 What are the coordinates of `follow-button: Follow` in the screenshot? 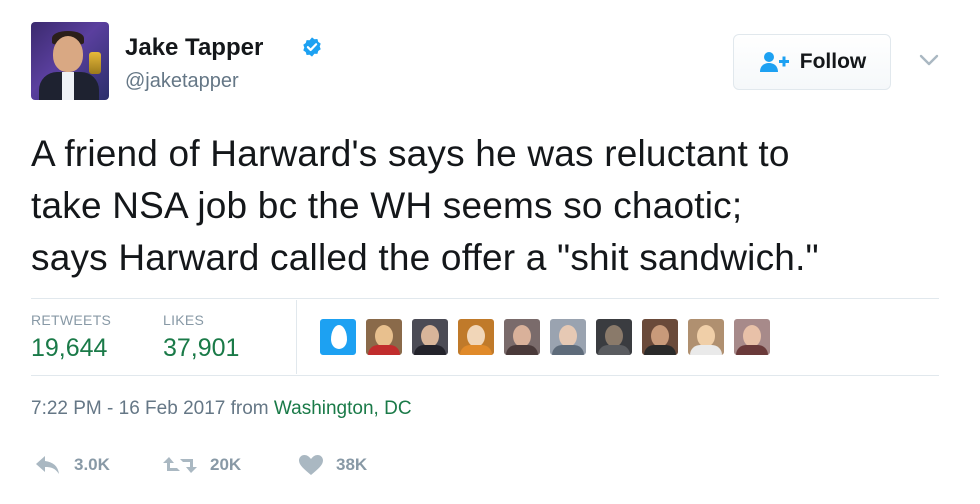 It's located at (812, 62).